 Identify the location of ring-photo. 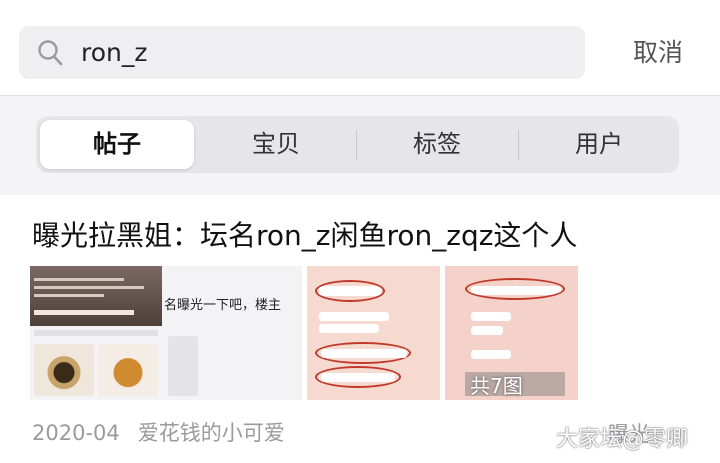
(64, 370).